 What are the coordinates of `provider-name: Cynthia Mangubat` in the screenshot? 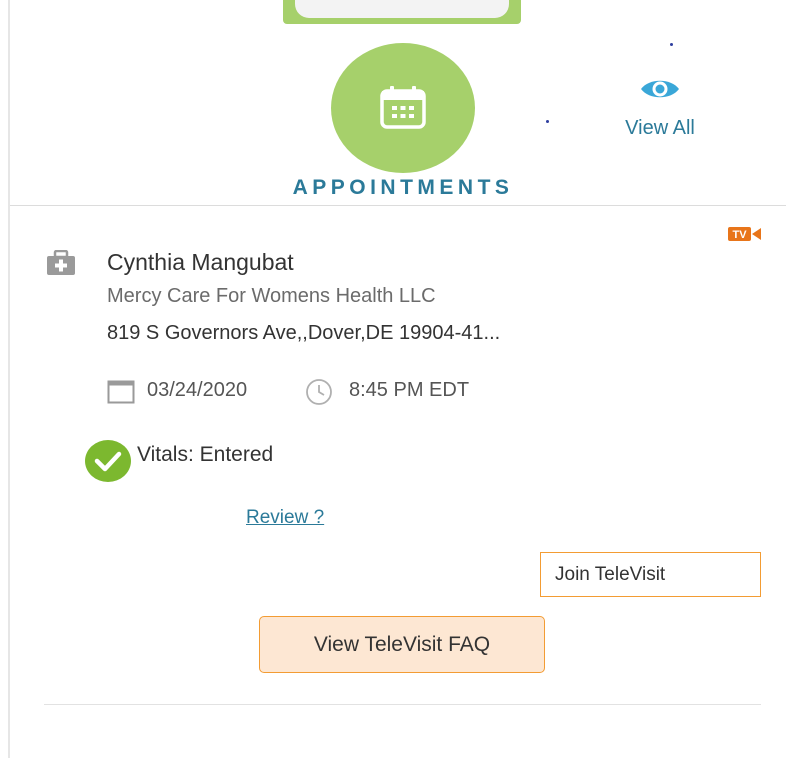 It's located at (200, 262).